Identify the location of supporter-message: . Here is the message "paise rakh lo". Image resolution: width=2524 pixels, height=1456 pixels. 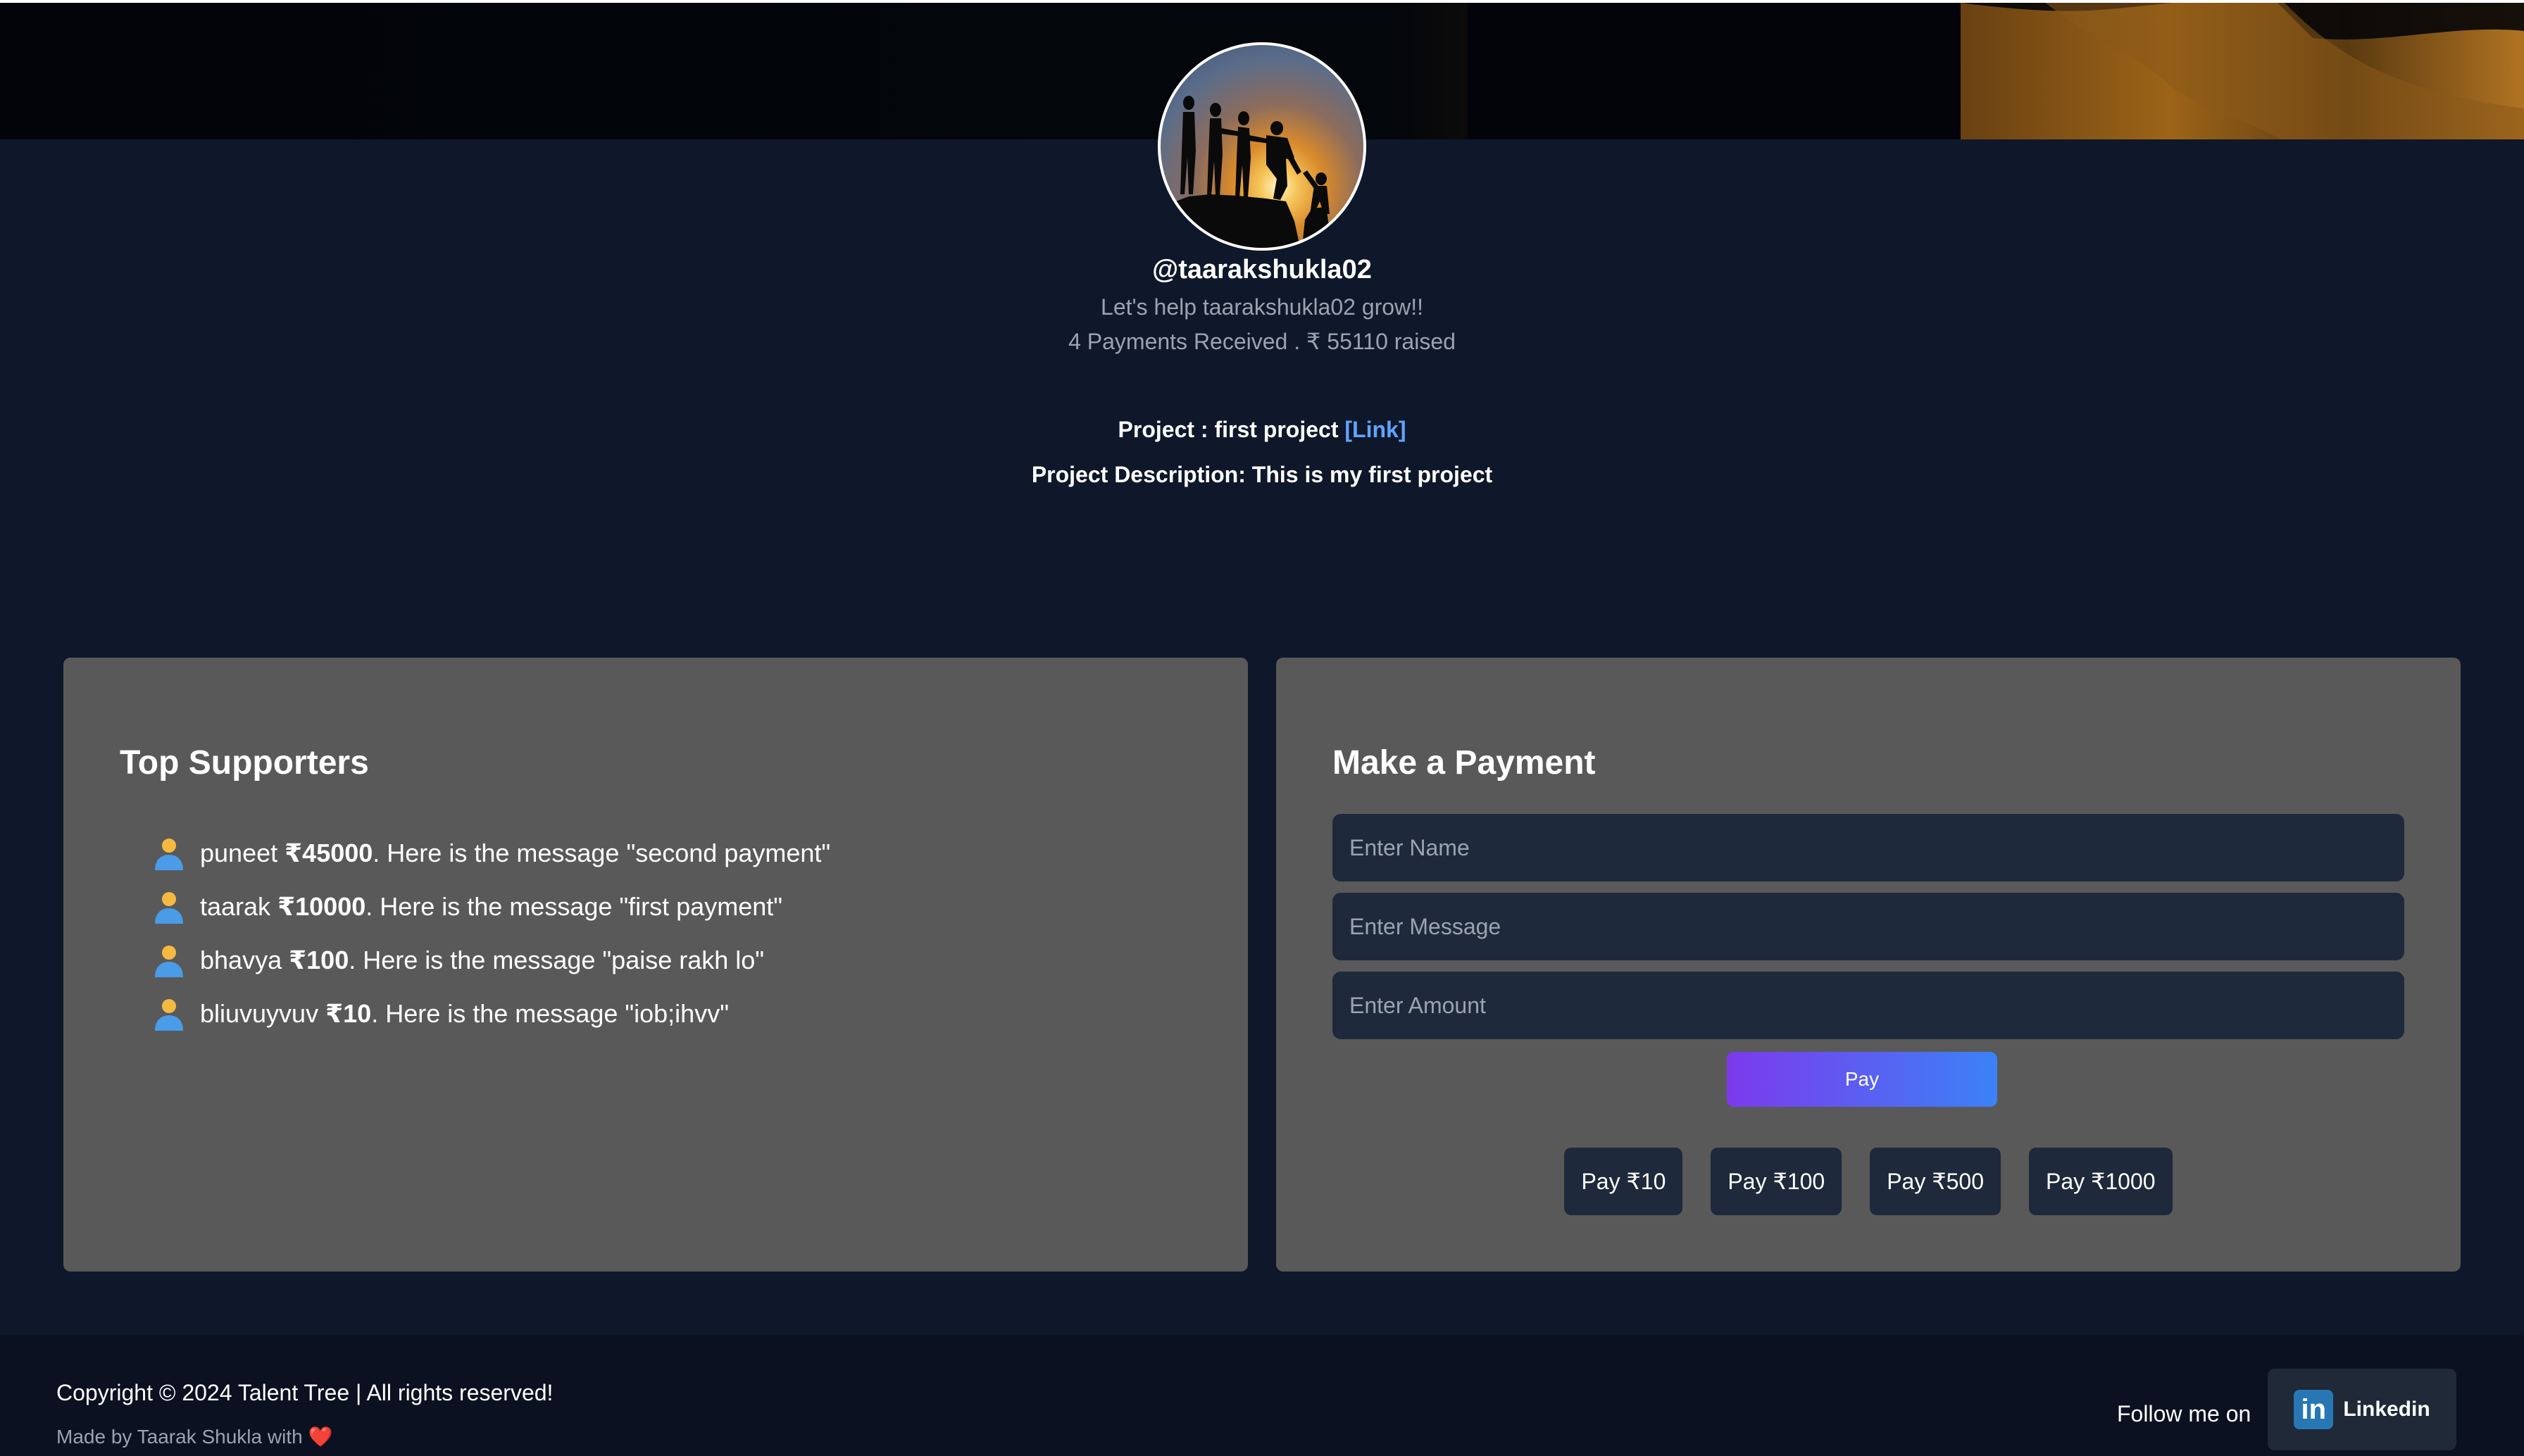
(557, 960).